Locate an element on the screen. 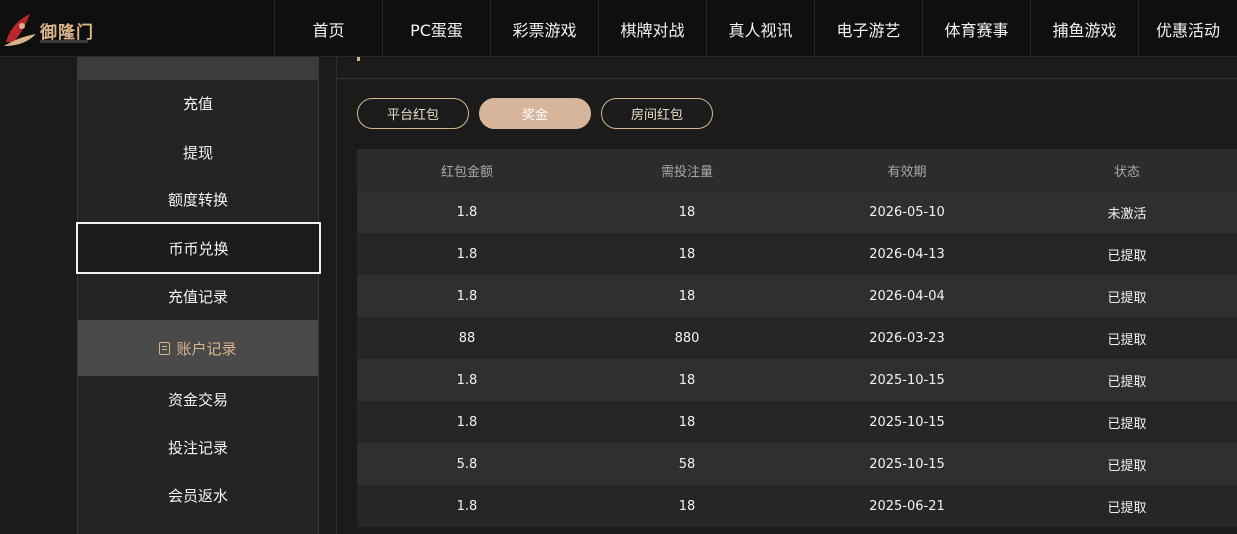  sidebar-item-deposit-records: 充值记录 is located at coordinates (198, 296).